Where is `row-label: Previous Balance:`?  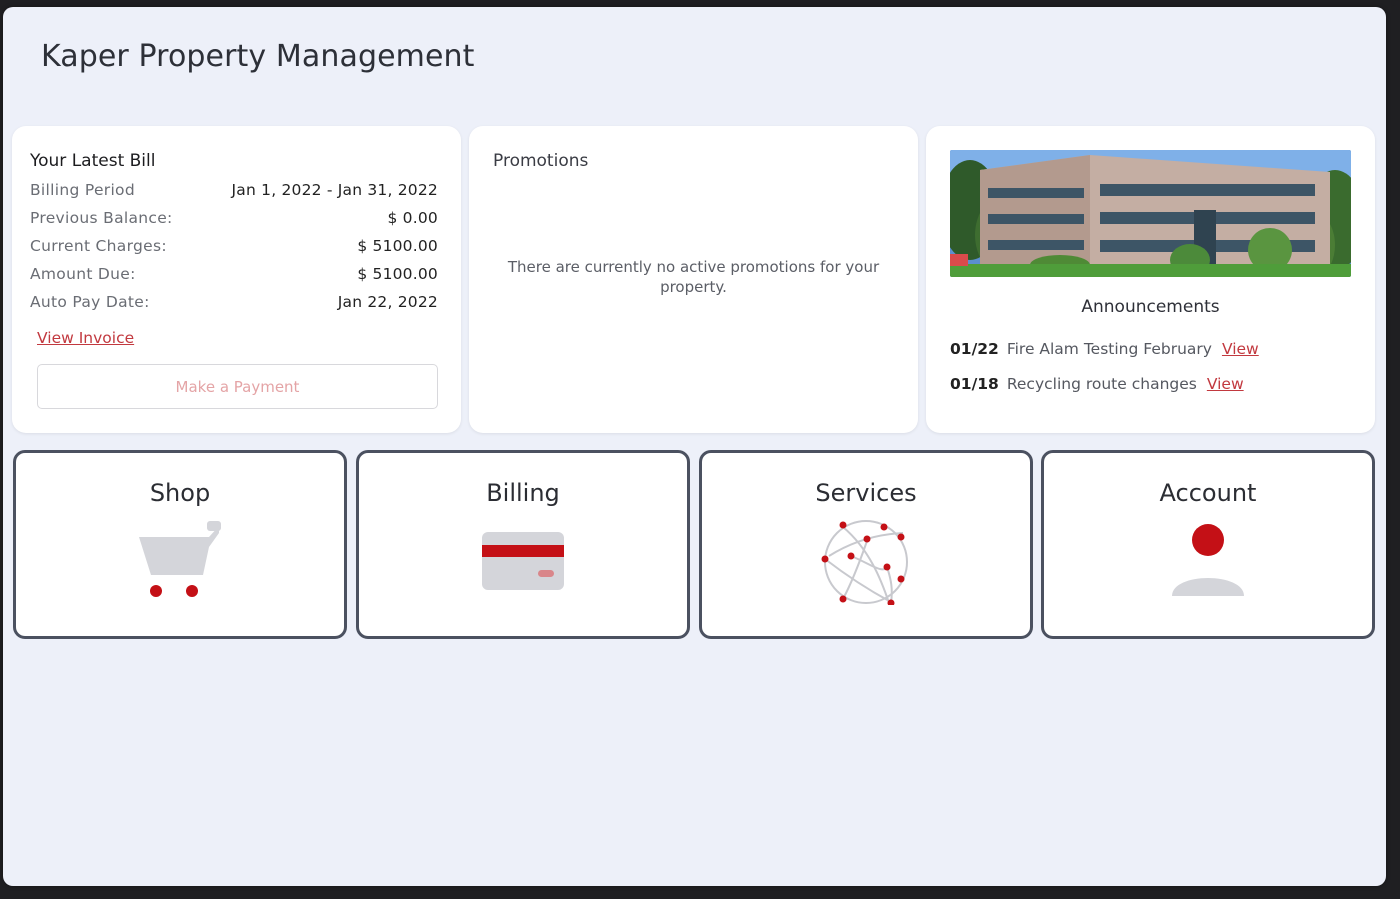
row-label: Previous Balance: is located at coordinates (101, 218).